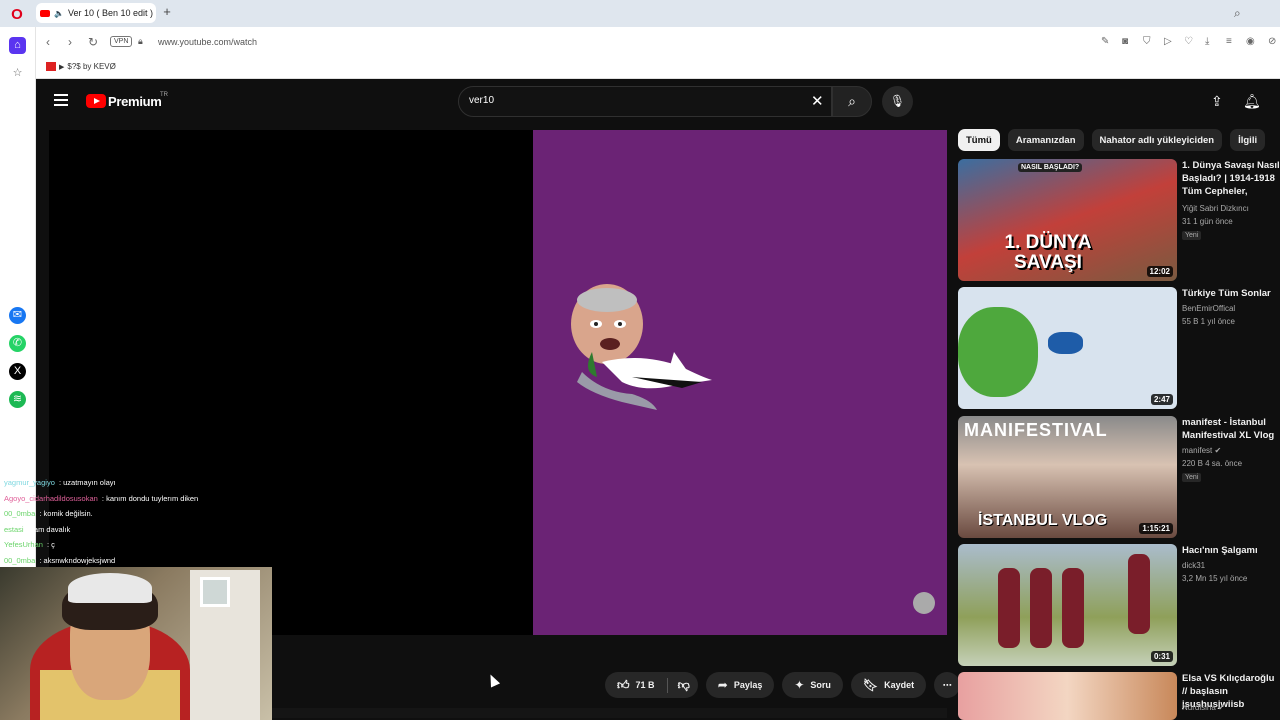  I want to click on channel-name: manifest ✔, so click(1201, 450).